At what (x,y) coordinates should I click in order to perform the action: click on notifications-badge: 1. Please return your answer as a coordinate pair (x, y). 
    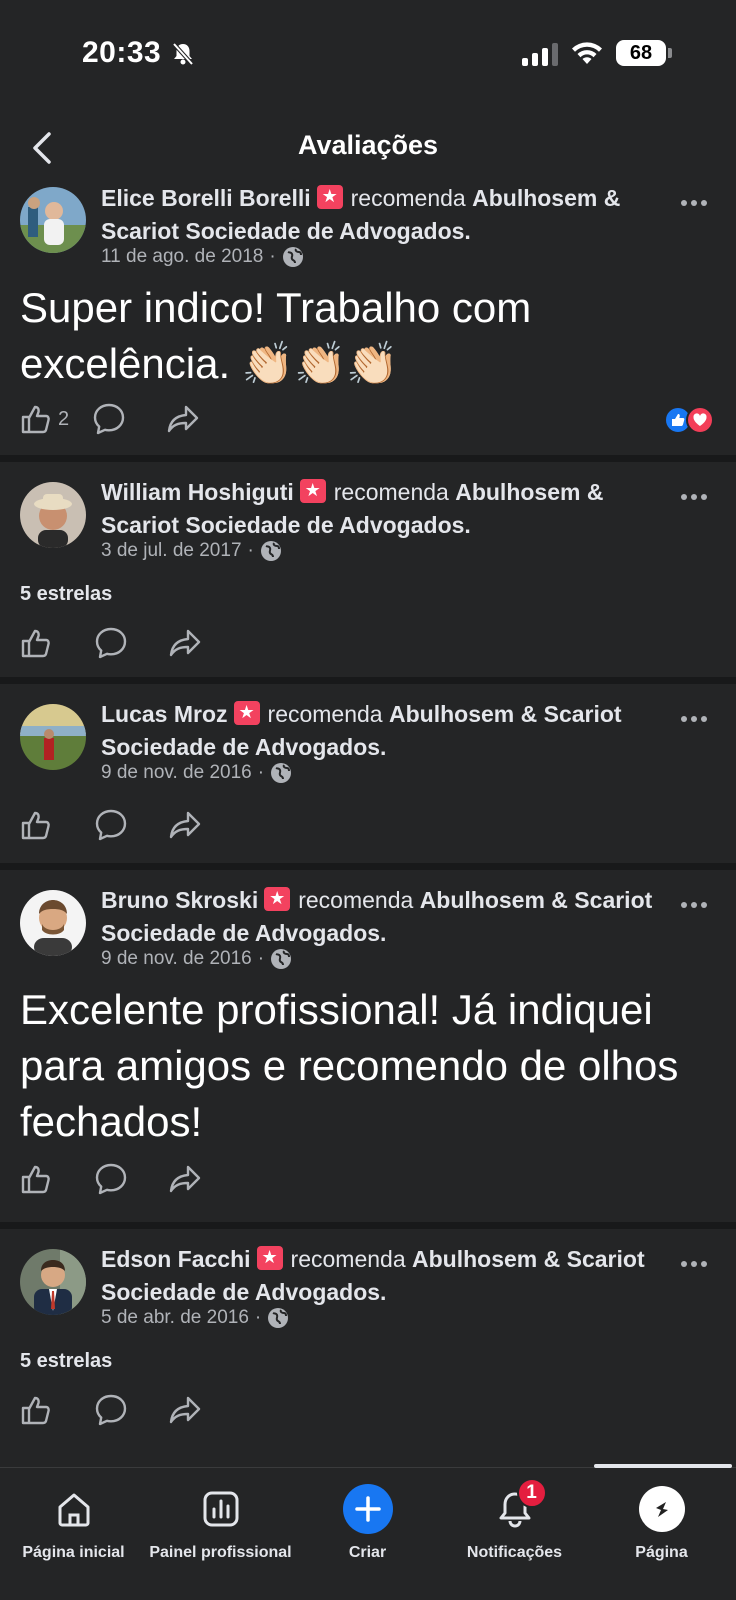
    Looking at the image, I should click on (531, 1493).